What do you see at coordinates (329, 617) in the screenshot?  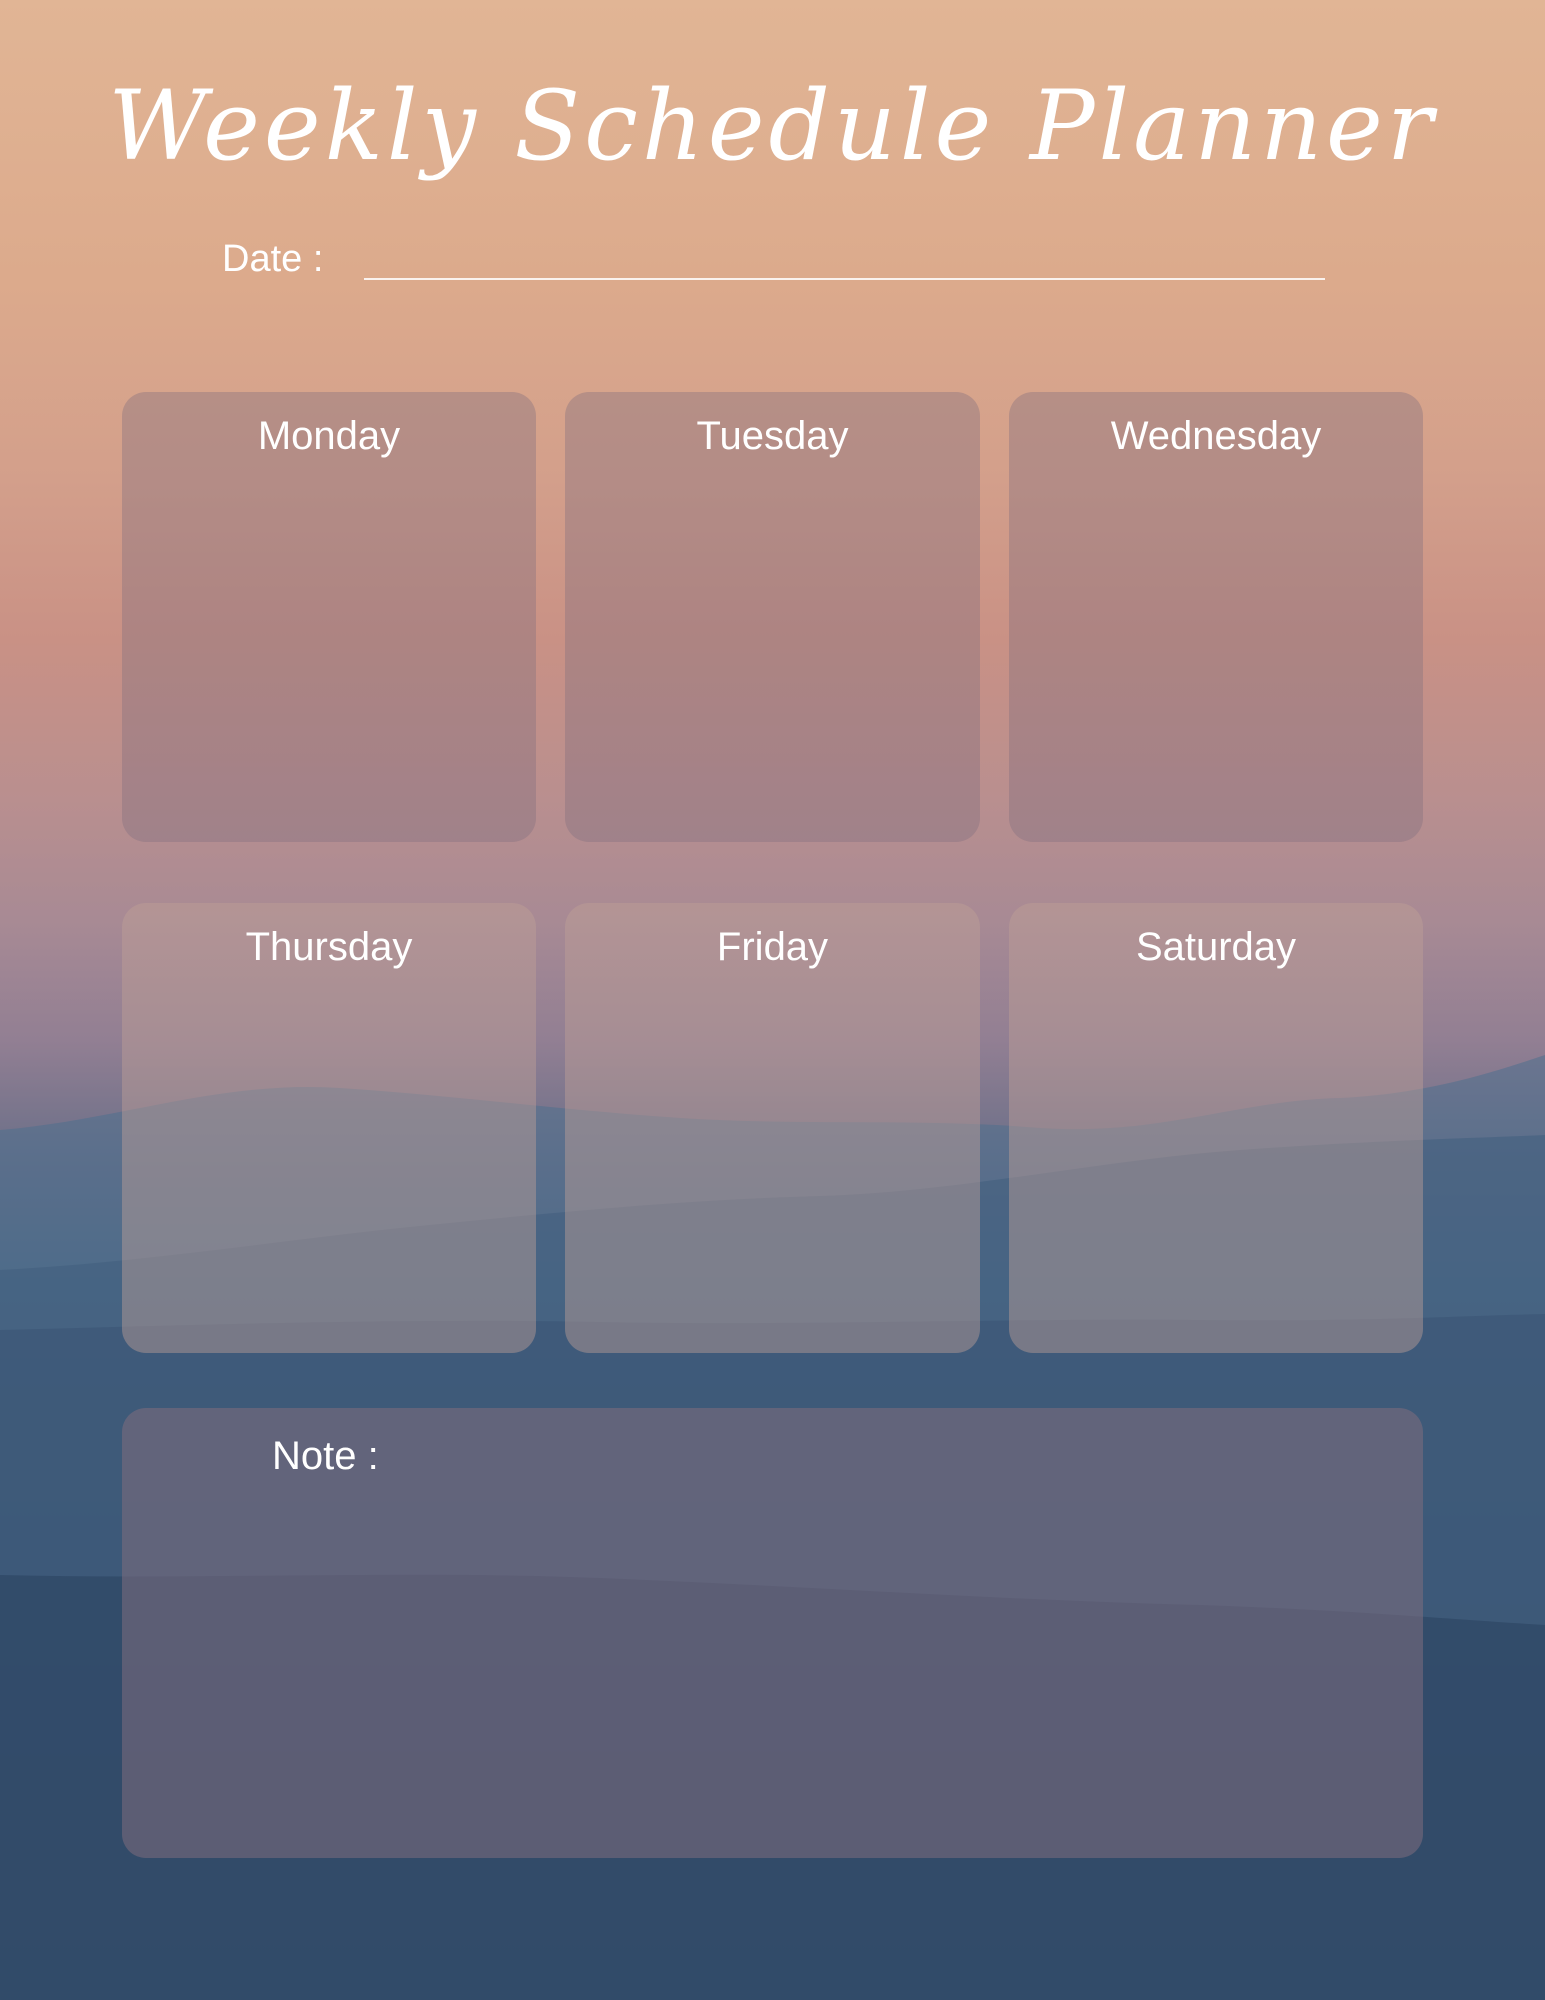 I see `day-card-monday: Monday` at bounding box center [329, 617].